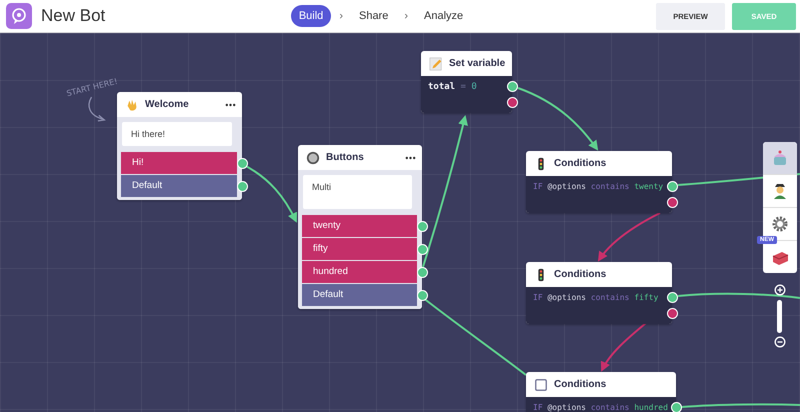 This screenshot has width=800, height=412. I want to click on message-bubble: Hi there!, so click(177, 134).